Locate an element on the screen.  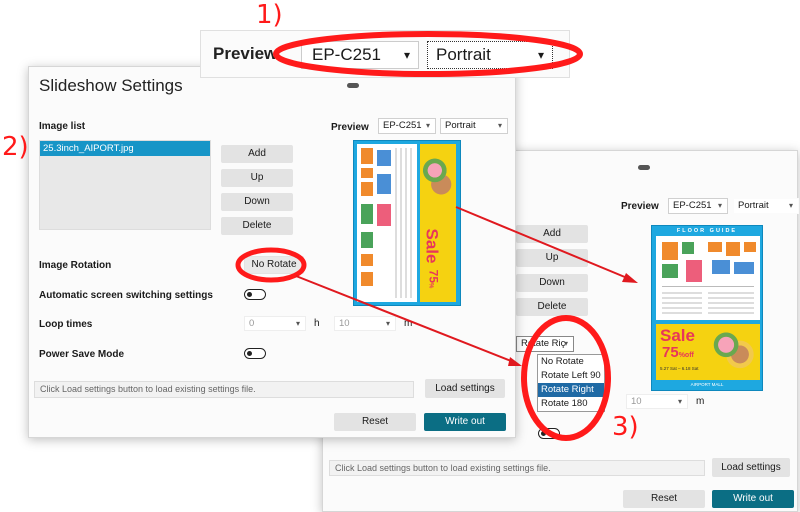
zoom-callout: Preview EP-C251 ▾ Portrait ▾ is located at coordinates (385, 54).